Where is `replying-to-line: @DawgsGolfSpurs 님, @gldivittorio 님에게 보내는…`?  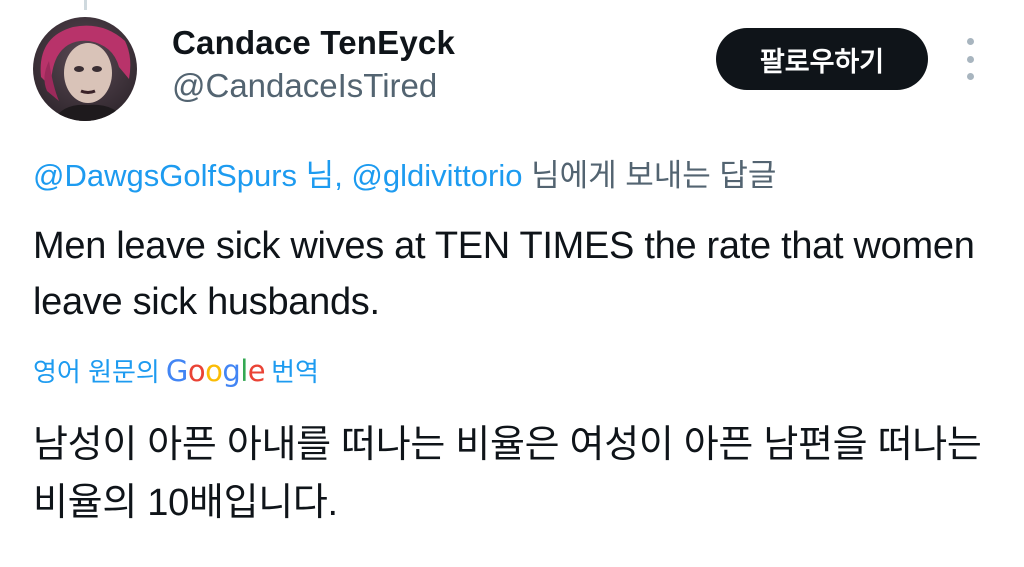
replying-to-line: @DawgsGolfSpurs 님, @gldivittorio 님에게 보내는… is located at coordinates (404, 172).